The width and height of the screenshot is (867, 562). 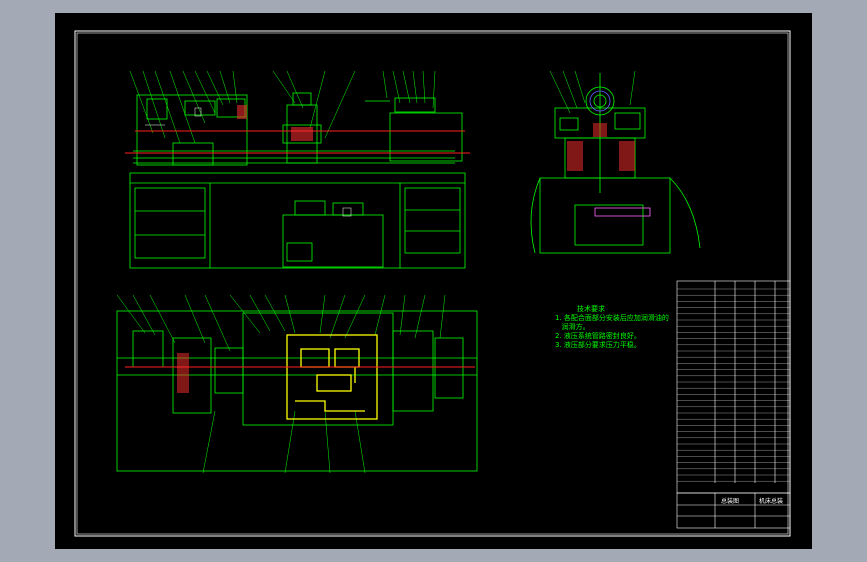 I want to click on plan-view-sections, so click(x=183, y=373).